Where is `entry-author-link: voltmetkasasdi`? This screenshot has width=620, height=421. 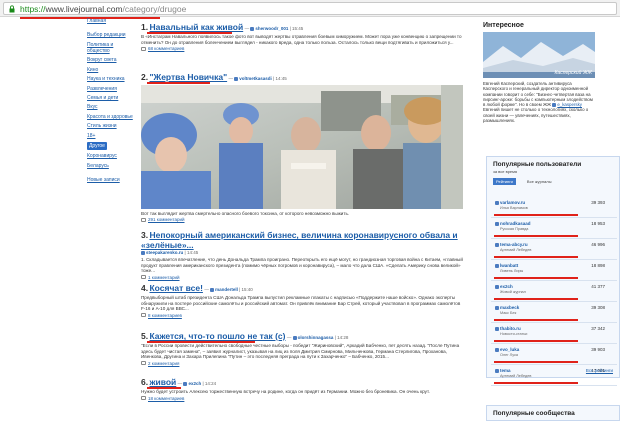
entry-author-link: voltmetkasasdi is located at coordinates (255, 78).